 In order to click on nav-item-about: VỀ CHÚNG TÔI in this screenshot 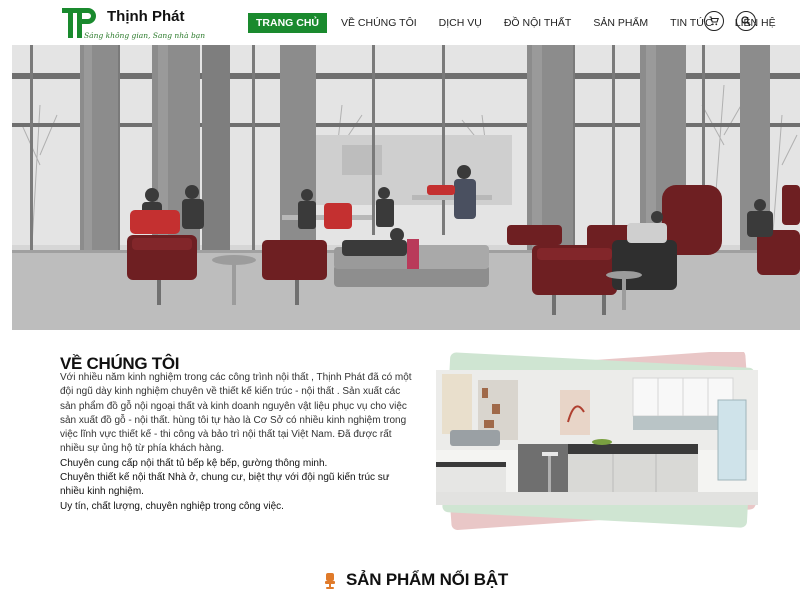, I will do `click(379, 23)`.